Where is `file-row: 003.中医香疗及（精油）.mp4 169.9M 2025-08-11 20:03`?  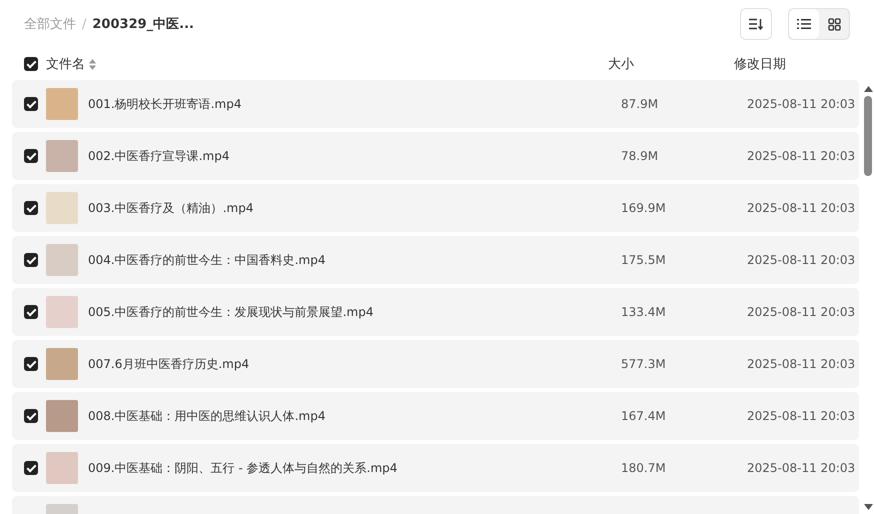
file-row: 003.中医香疗及（精油）.mp4 169.9M 2025-08-11 20:03 is located at coordinates (435, 208).